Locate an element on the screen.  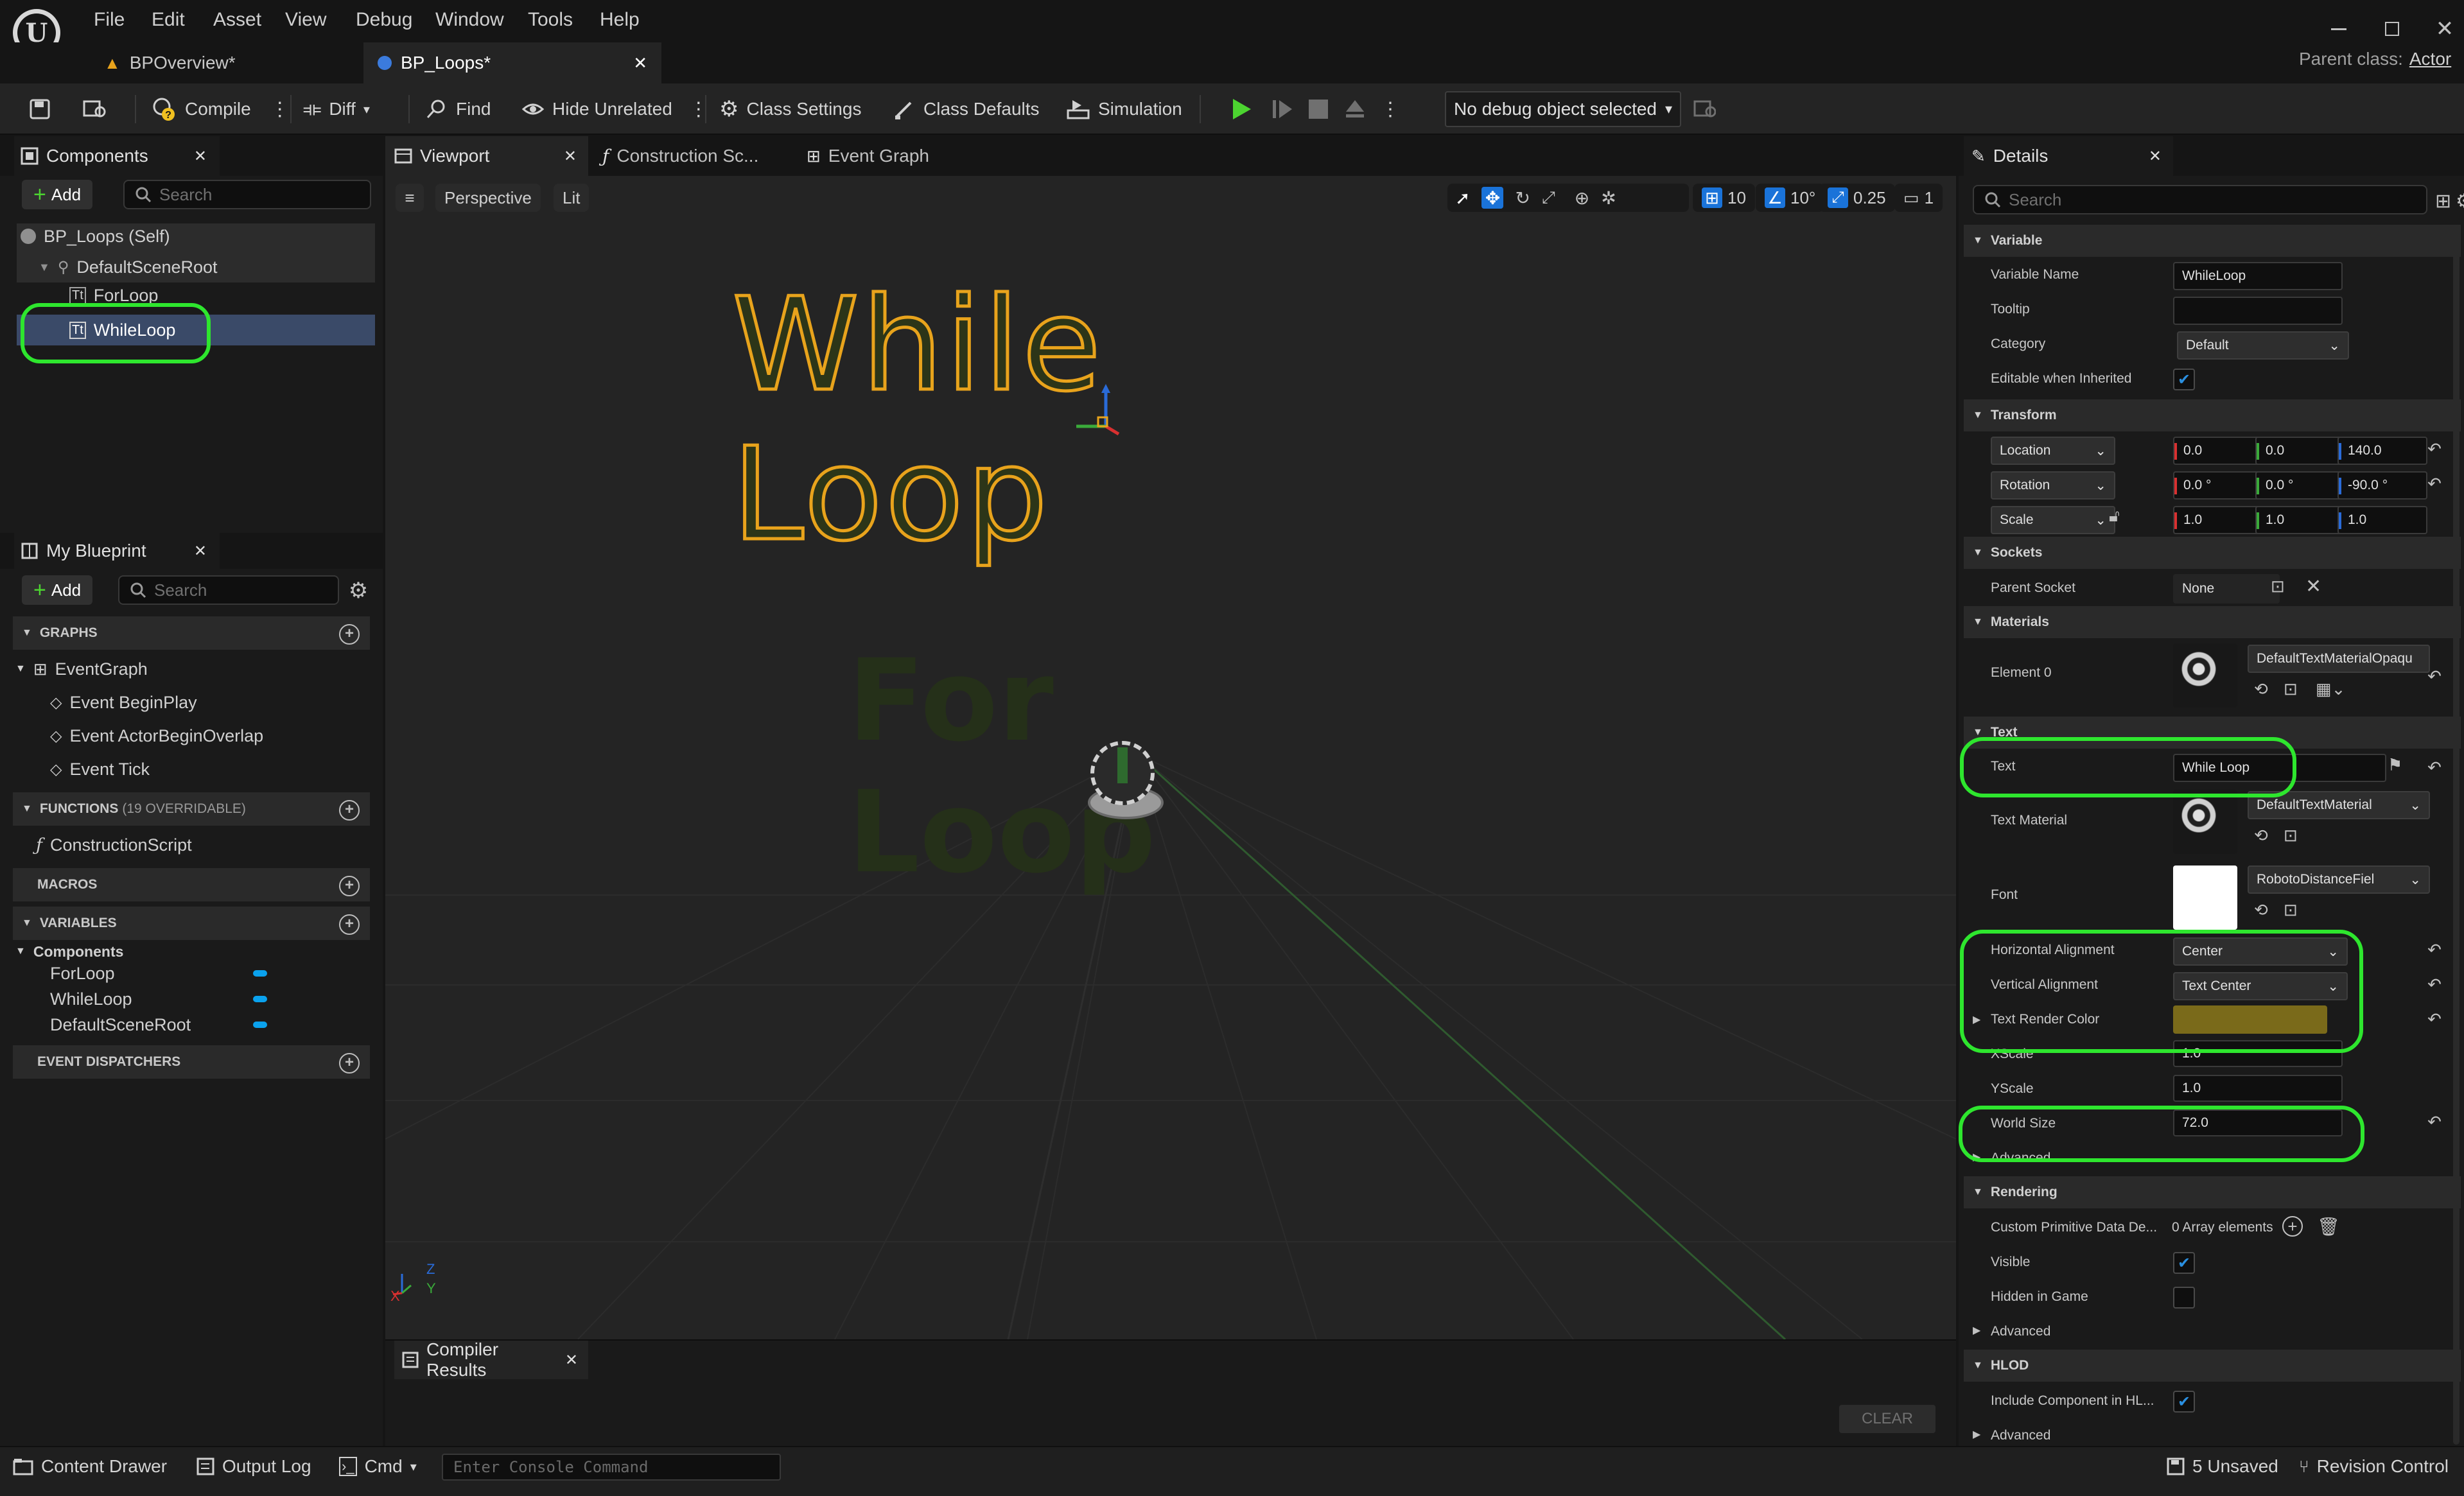
clear-button: CLEAR is located at coordinates (1887, 1419).